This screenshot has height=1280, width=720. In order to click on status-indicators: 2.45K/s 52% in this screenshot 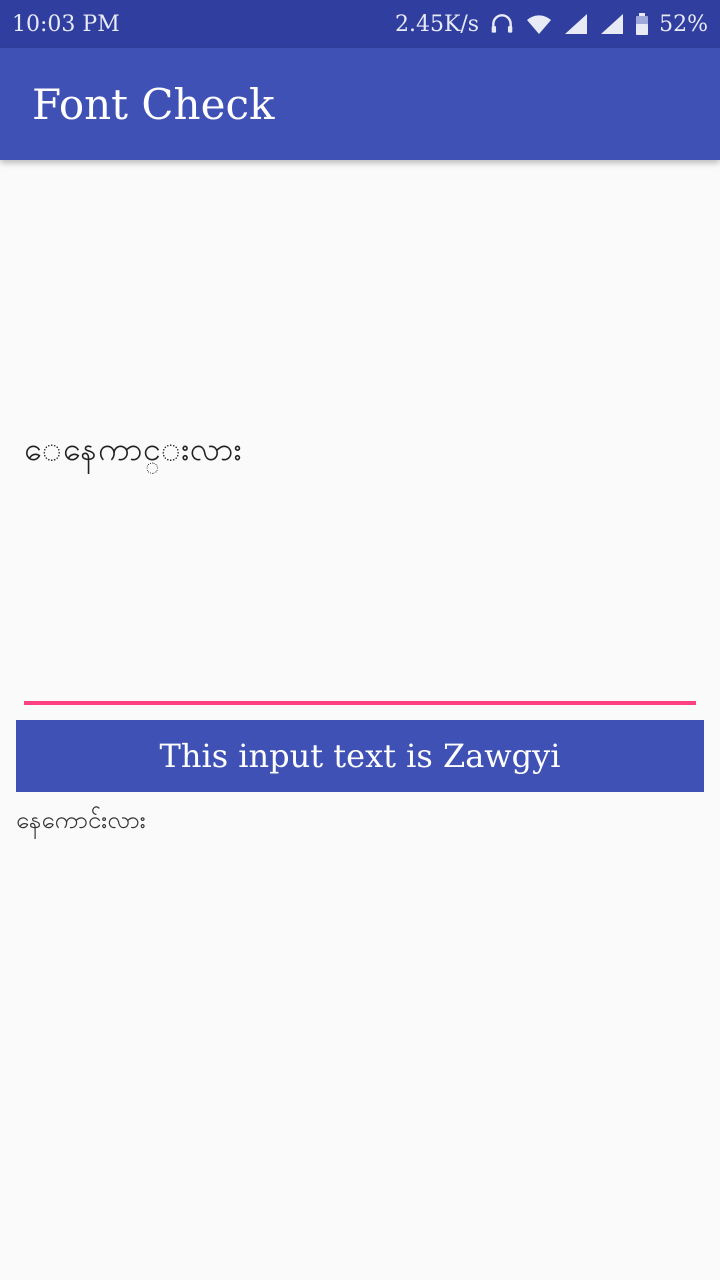, I will do `click(551, 24)`.